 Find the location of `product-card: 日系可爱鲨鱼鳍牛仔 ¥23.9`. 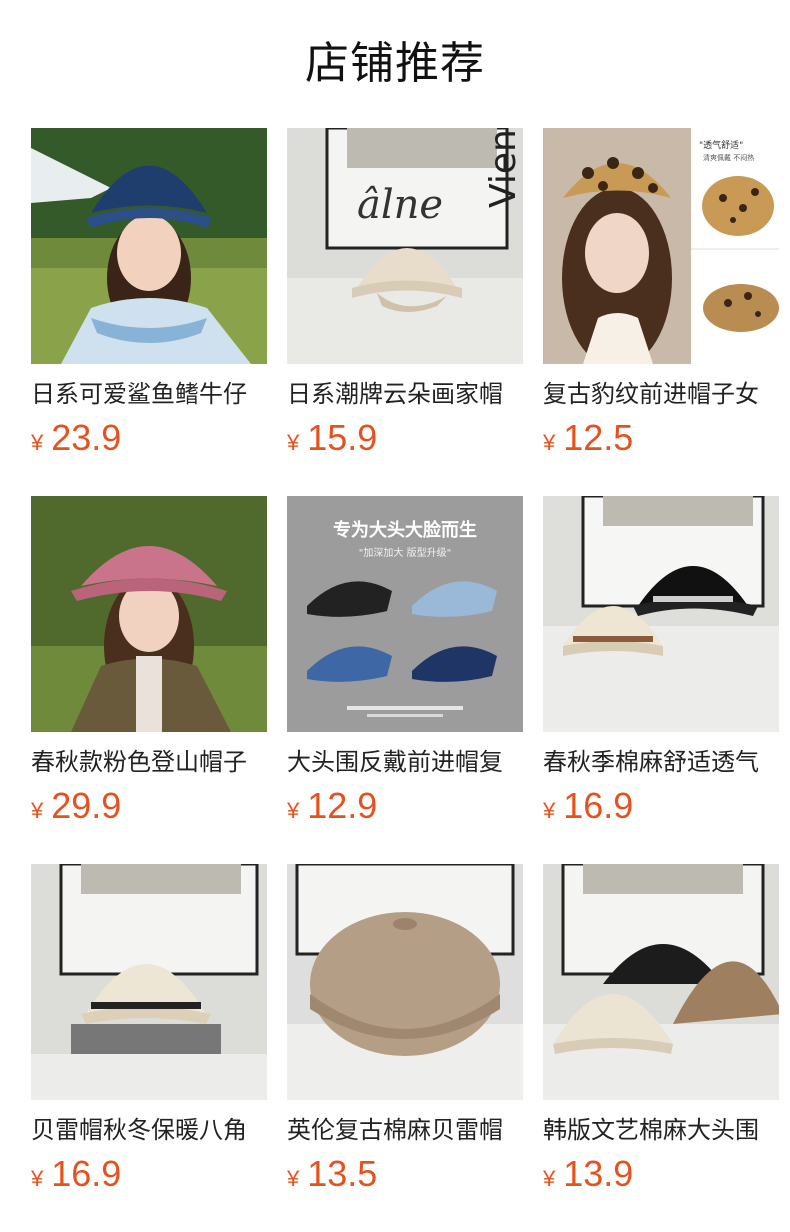

product-card: 日系可爱鲨鱼鳍牛仔 ¥23.9 is located at coordinates (149, 298).